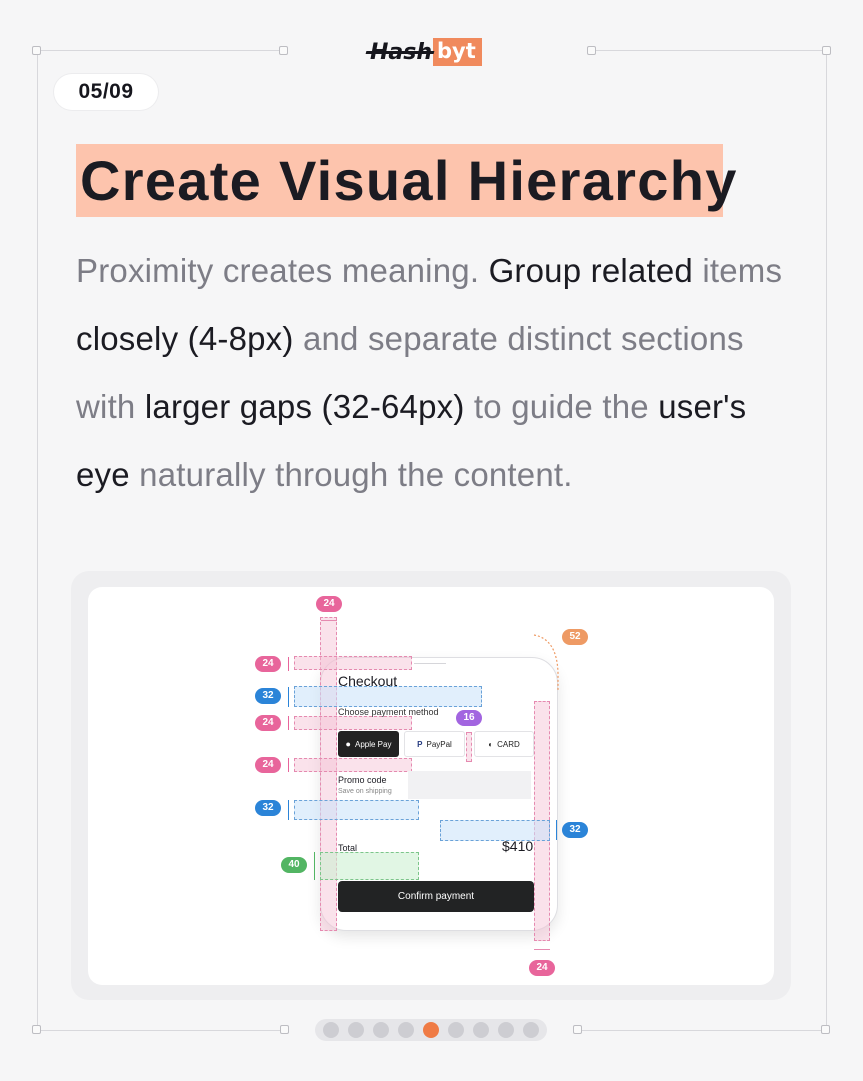 This screenshot has width=863, height=1081. What do you see at coordinates (561, 406) in the screenshot?
I see `body-text-plain: to guide the` at bounding box center [561, 406].